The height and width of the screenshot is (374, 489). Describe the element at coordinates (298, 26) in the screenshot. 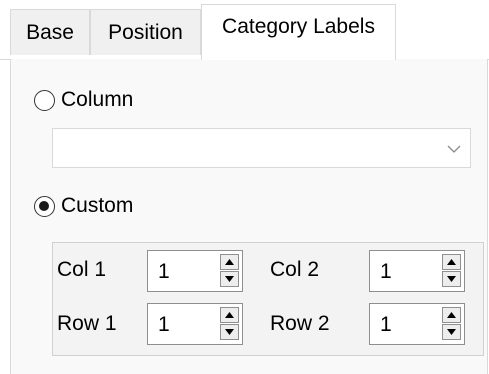

I see `tab-category-labels-label: Category Labels` at that location.